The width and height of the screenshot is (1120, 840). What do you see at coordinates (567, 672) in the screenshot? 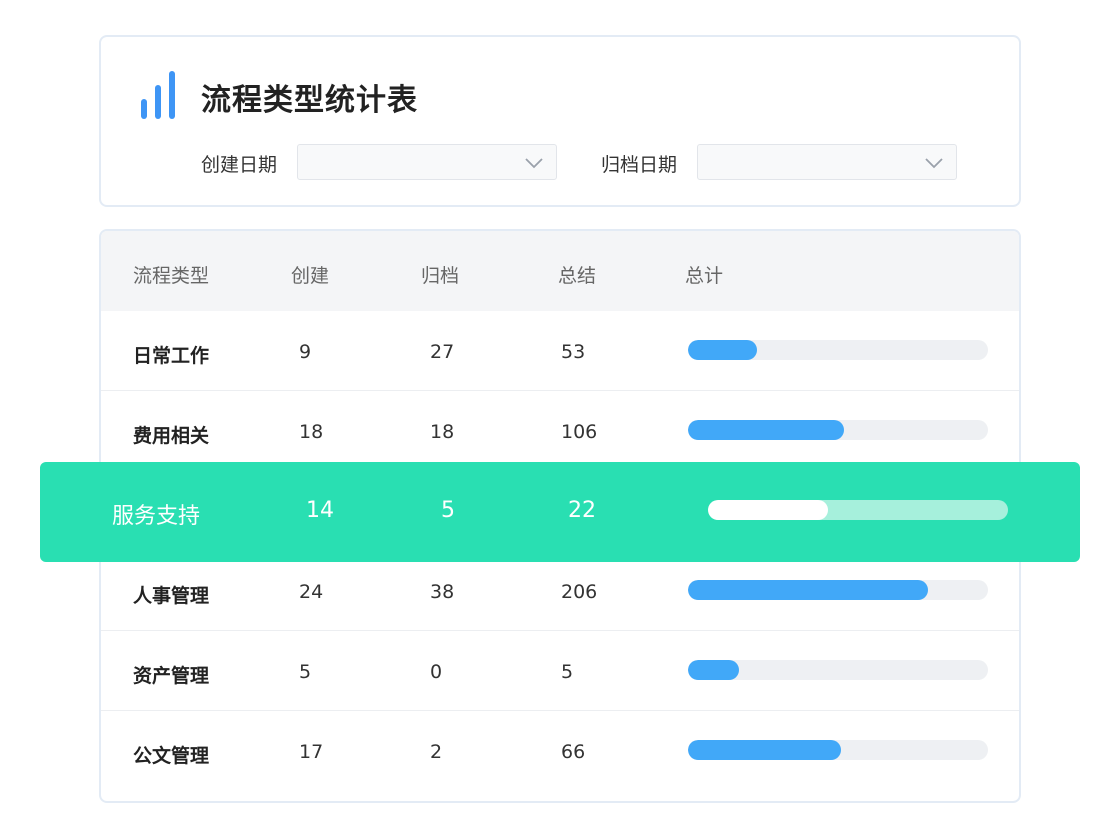
I see `row-summary: 5` at bounding box center [567, 672].